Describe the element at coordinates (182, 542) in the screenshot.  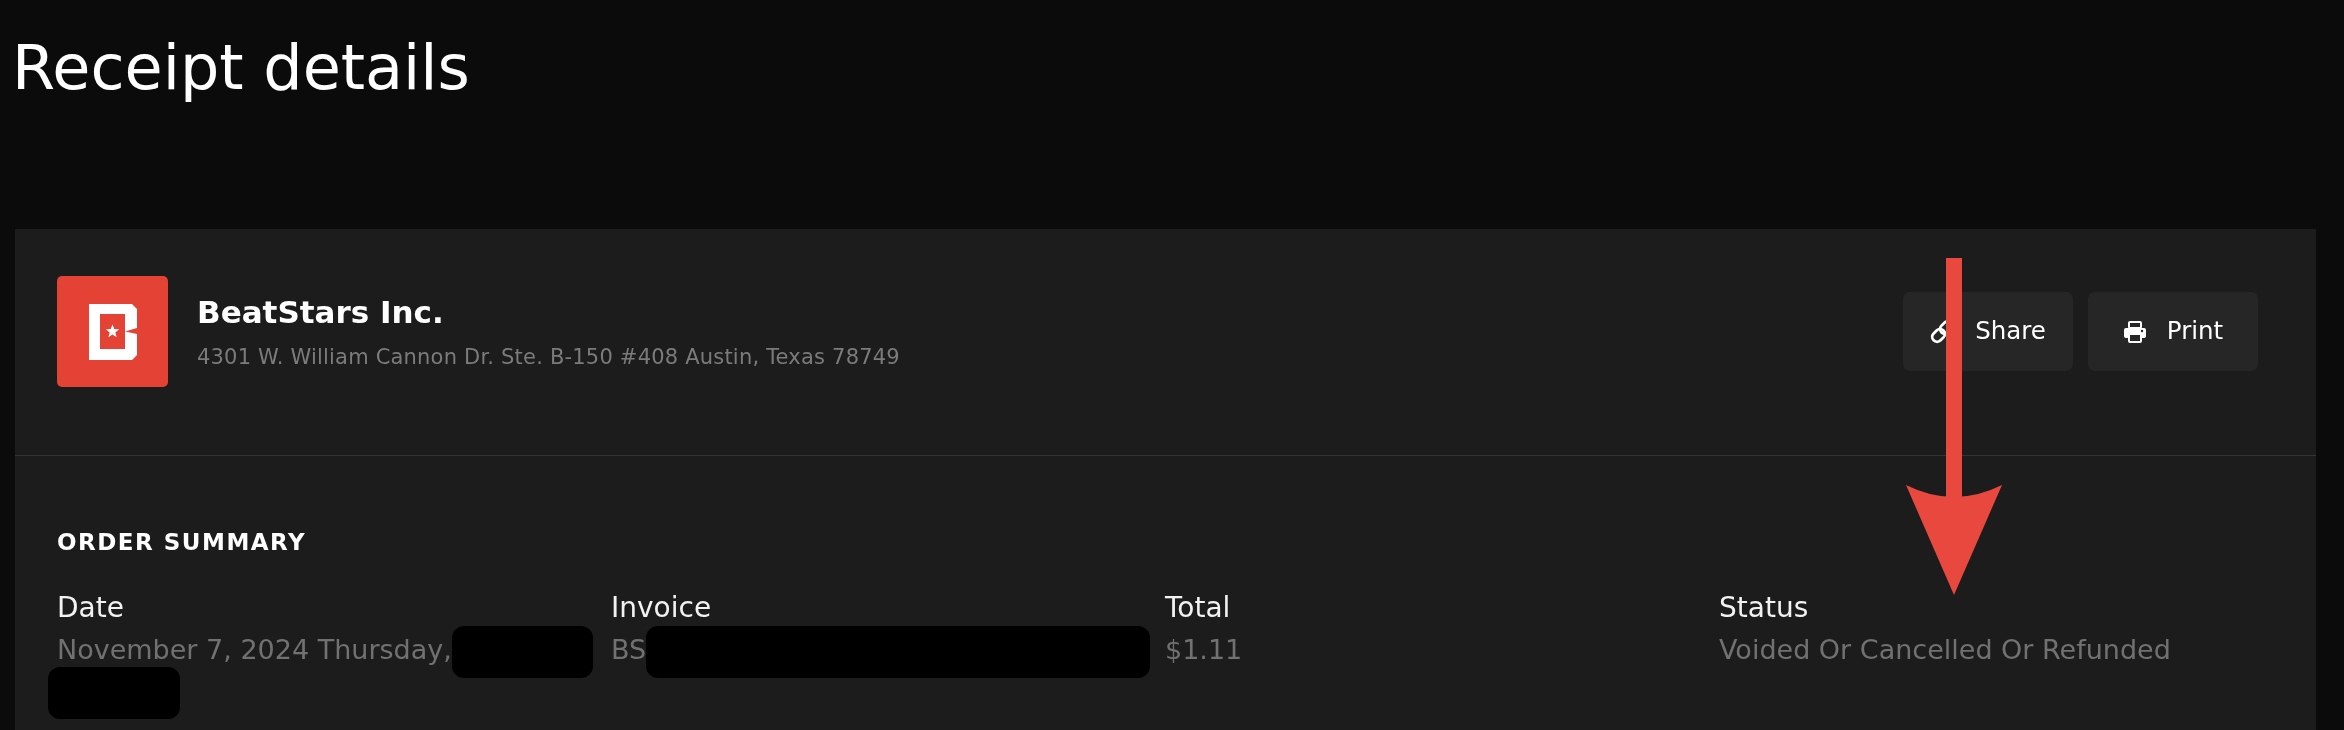
I see `section-heading: ORDER SUMMARY` at that location.